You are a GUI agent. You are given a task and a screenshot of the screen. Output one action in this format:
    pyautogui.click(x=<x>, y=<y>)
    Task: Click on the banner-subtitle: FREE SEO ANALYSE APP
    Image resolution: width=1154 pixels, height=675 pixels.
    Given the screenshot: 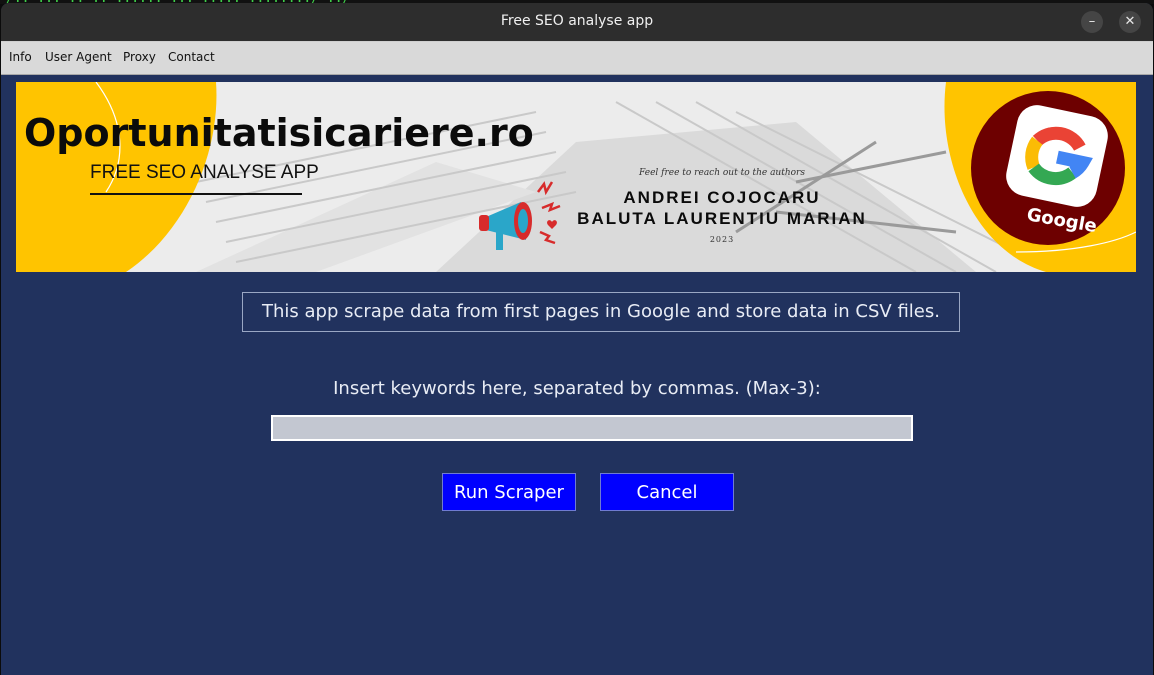 What is the action you would take?
    pyautogui.click(x=204, y=172)
    